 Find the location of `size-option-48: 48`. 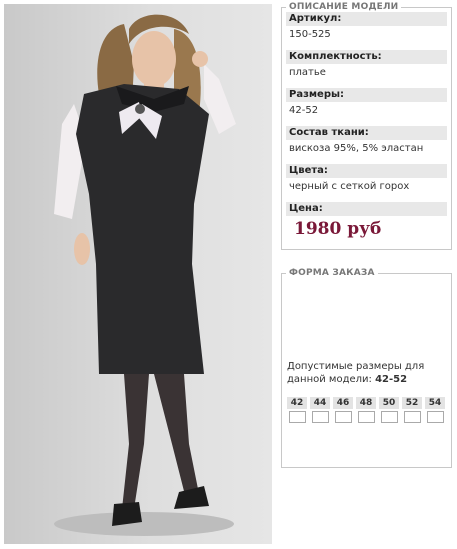

size-option-48: 48 is located at coordinates (366, 410).